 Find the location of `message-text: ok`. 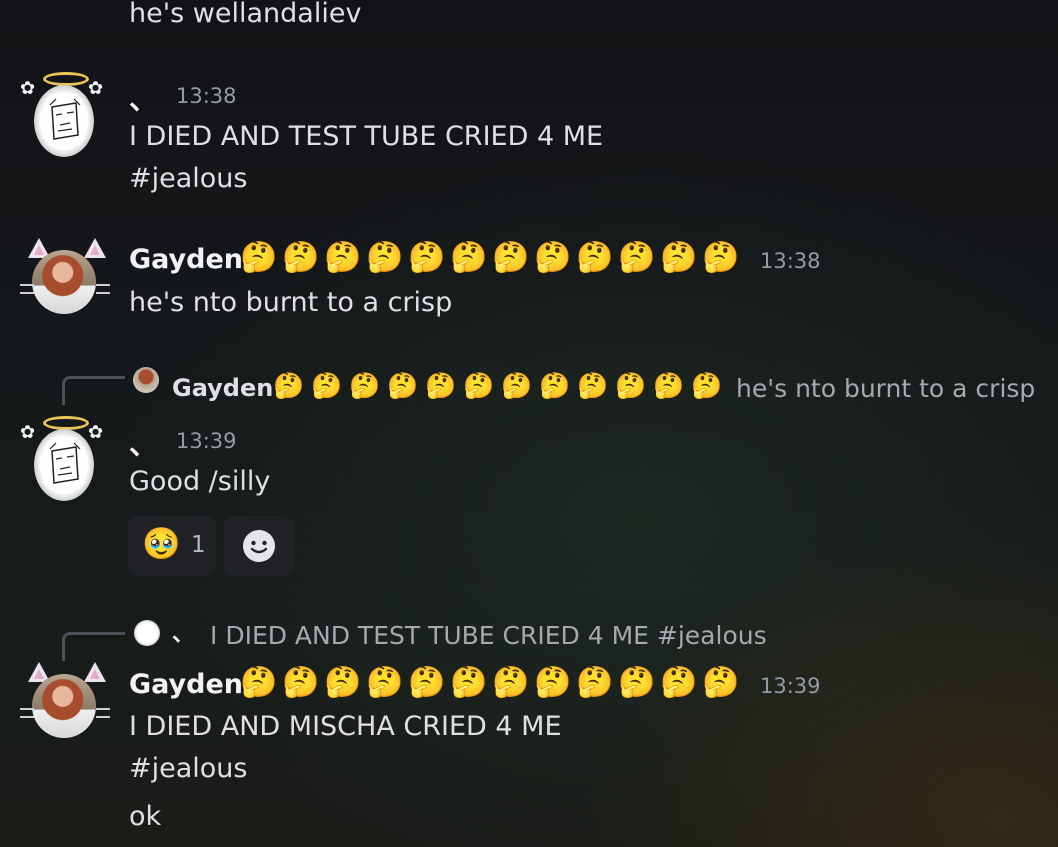

message-text: ok is located at coordinates (145, 816).